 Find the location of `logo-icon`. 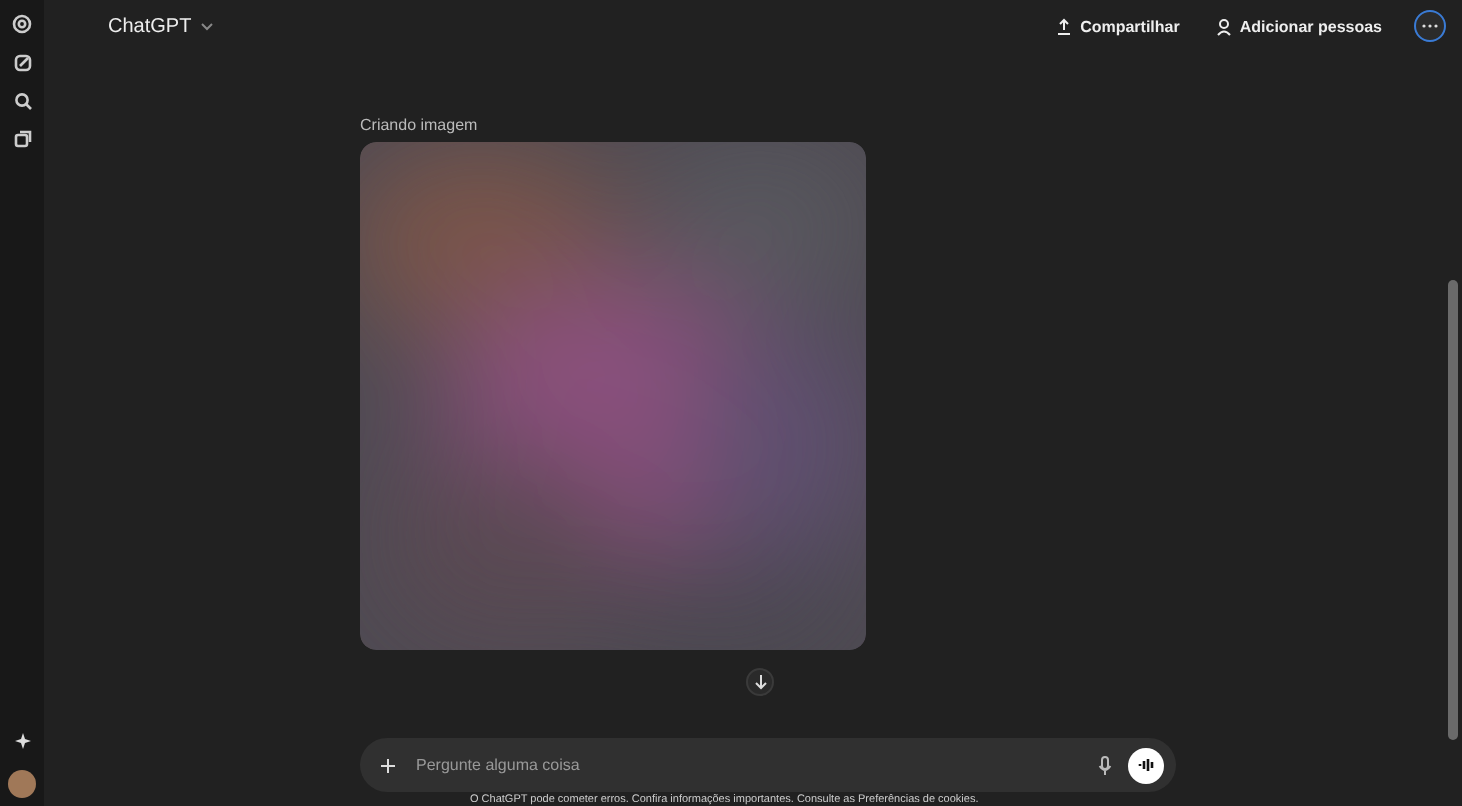

logo-icon is located at coordinates (22, 24).